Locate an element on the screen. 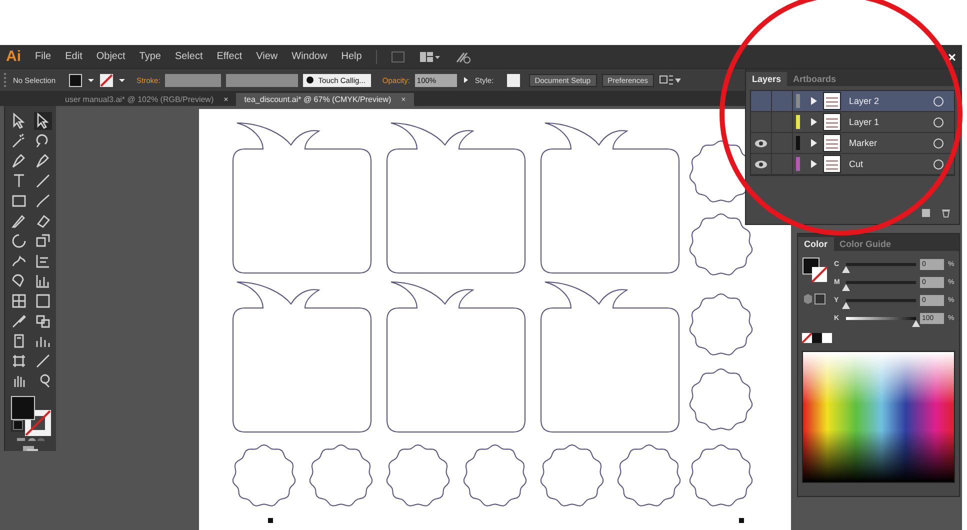 The width and height of the screenshot is (967, 530). layer-row: Cut is located at coordinates (852, 164).